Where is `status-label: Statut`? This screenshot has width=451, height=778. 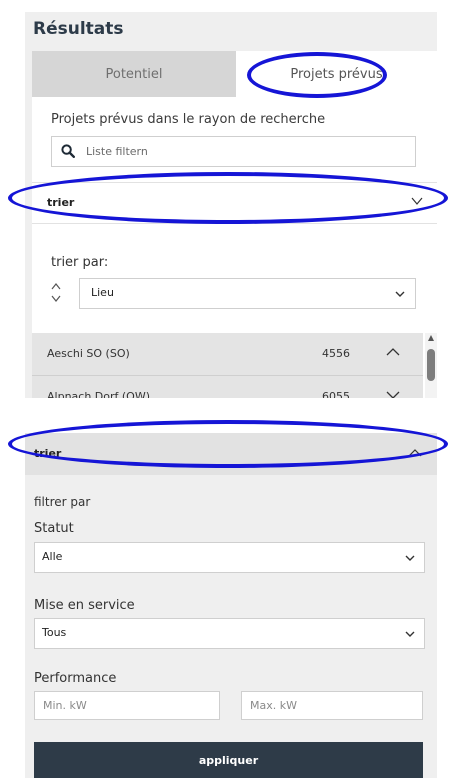
status-label: Statut is located at coordinates (54, 528).